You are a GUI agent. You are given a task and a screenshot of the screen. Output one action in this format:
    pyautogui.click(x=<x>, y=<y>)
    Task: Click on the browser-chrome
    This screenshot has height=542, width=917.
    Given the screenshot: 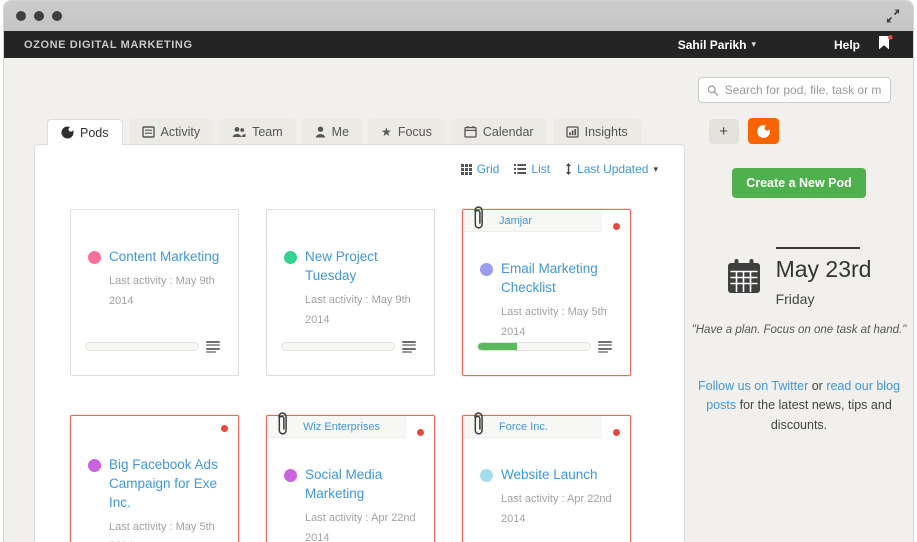 What is the action you would take?
    pyautogui.click(x=458, y=16)
    